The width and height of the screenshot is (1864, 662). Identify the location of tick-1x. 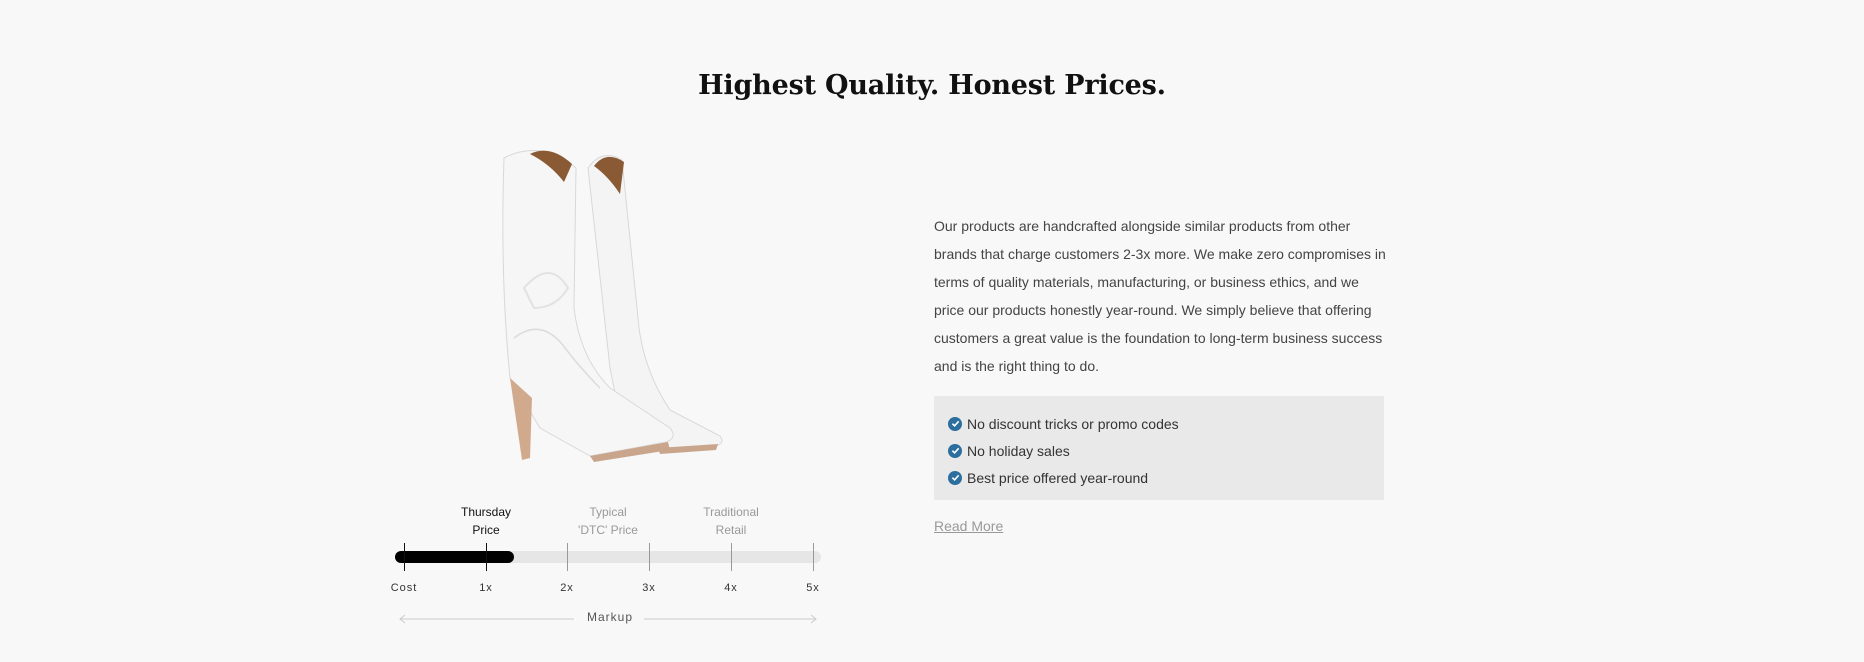
(486, 557).